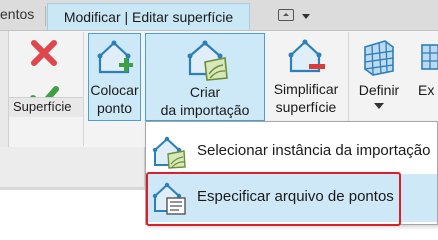 The width and height of the screenshot is (438, 240). I want to click on ribbon-tab-strip: entos Modificar | Editar superfície, so click(219, 15).